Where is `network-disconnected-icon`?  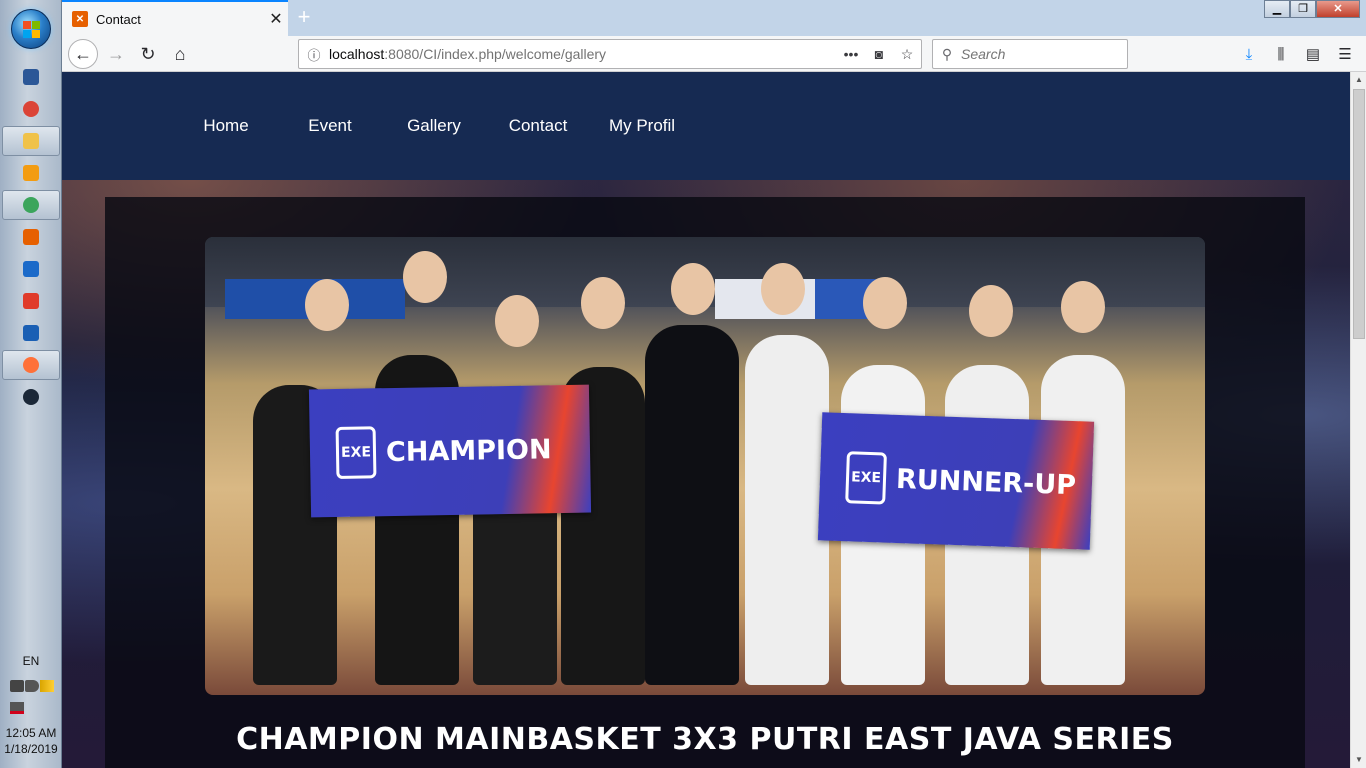
network-disconnected-icon is located at coordinates (17, 708).